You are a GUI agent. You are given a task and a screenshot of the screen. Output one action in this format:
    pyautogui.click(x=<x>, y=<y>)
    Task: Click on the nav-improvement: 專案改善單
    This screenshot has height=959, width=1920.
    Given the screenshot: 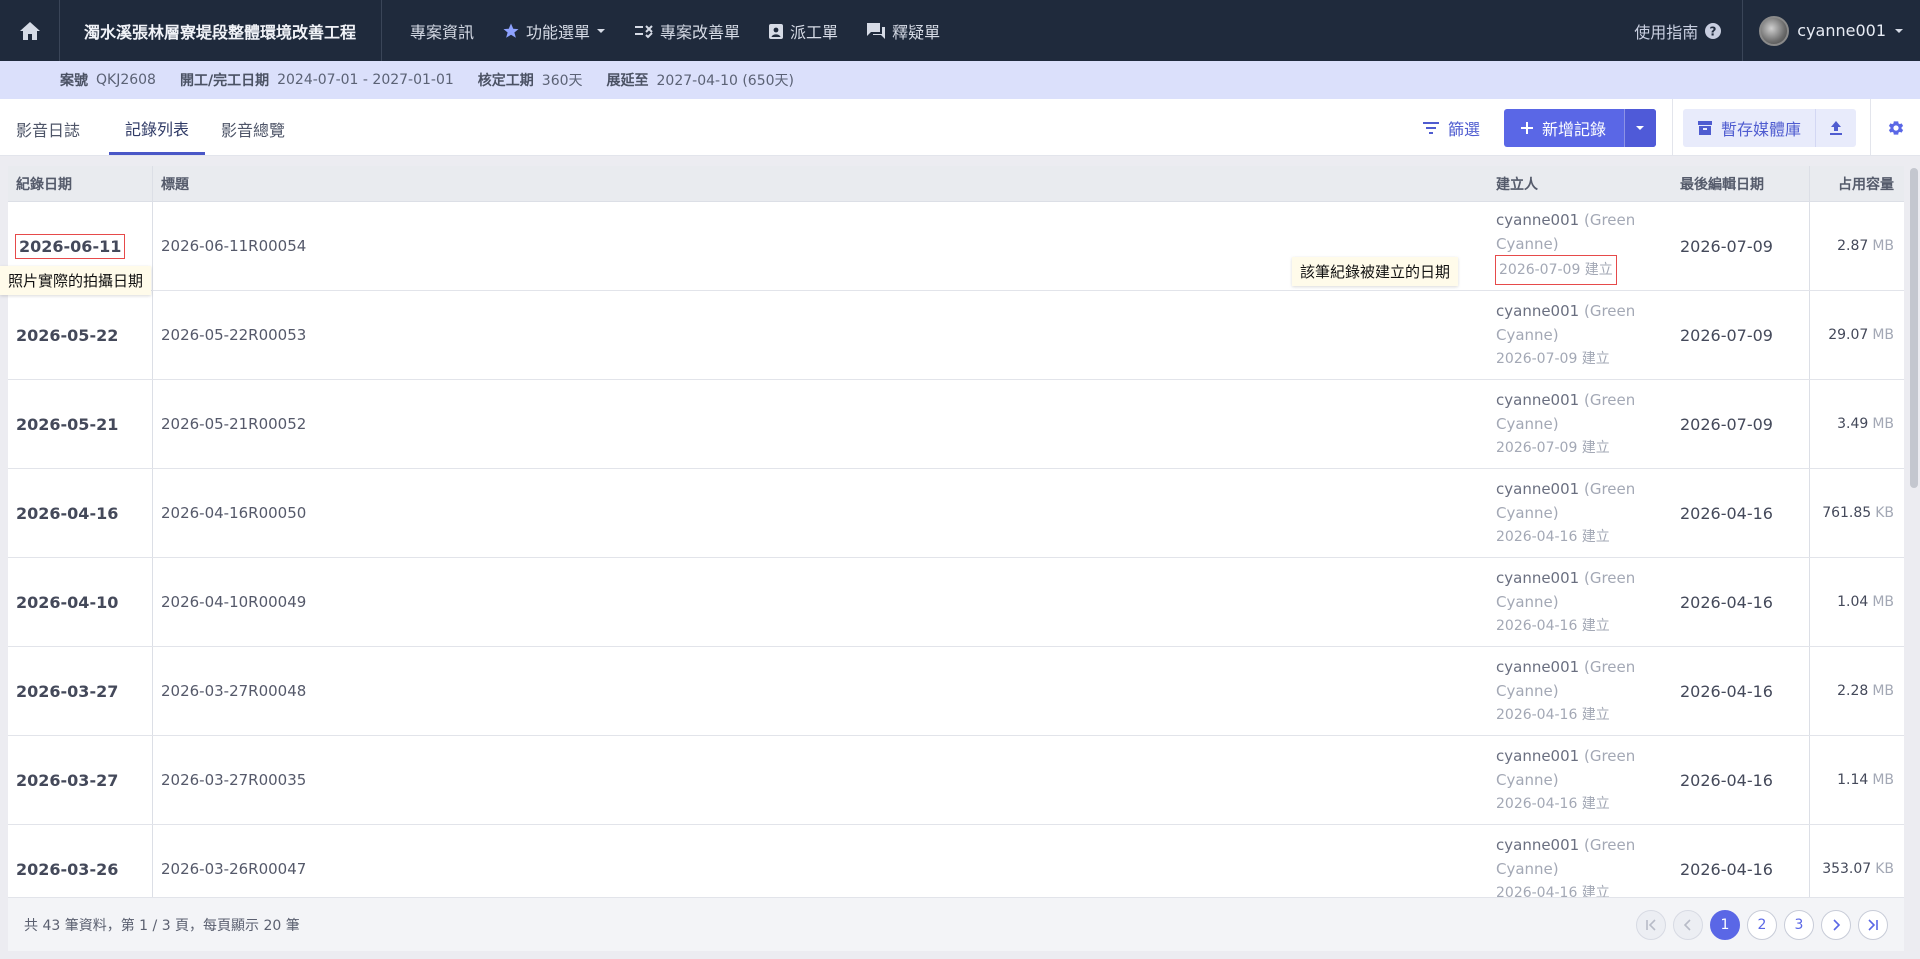 What is the action you would take?
    pyautogui.click(x=687, y=30)
    